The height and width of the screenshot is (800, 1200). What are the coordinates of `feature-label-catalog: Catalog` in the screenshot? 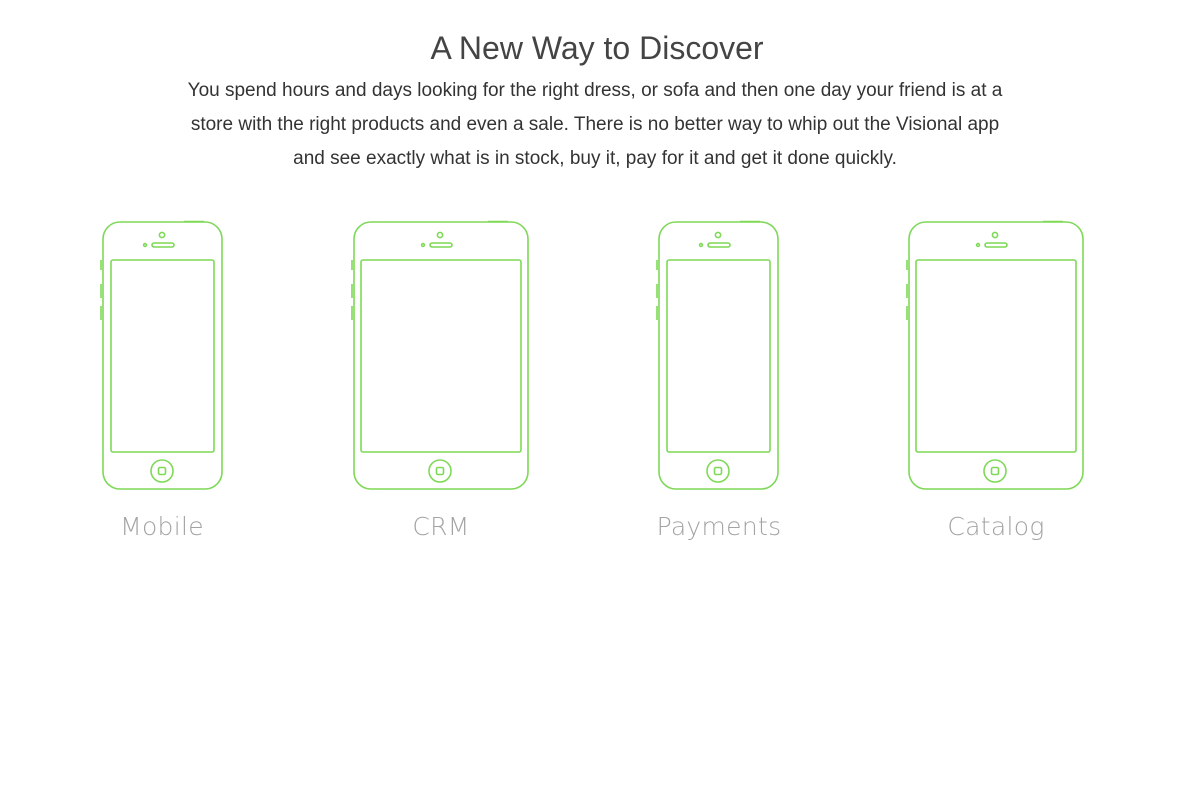 It's located at (996, 526).